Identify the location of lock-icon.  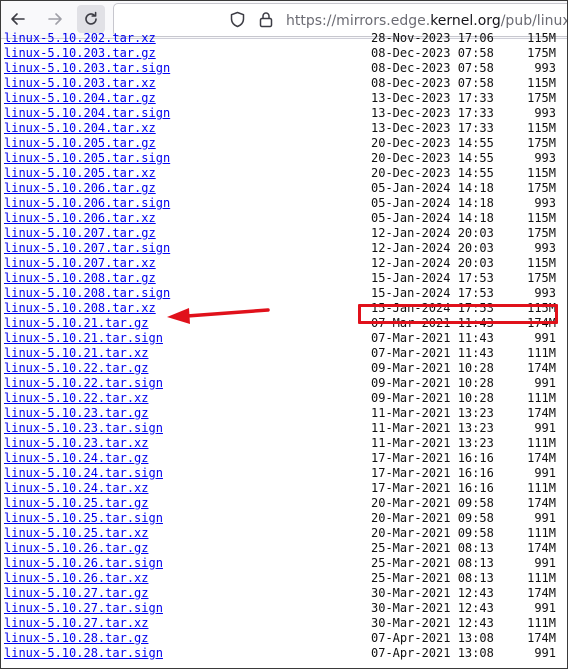
(266, 19).